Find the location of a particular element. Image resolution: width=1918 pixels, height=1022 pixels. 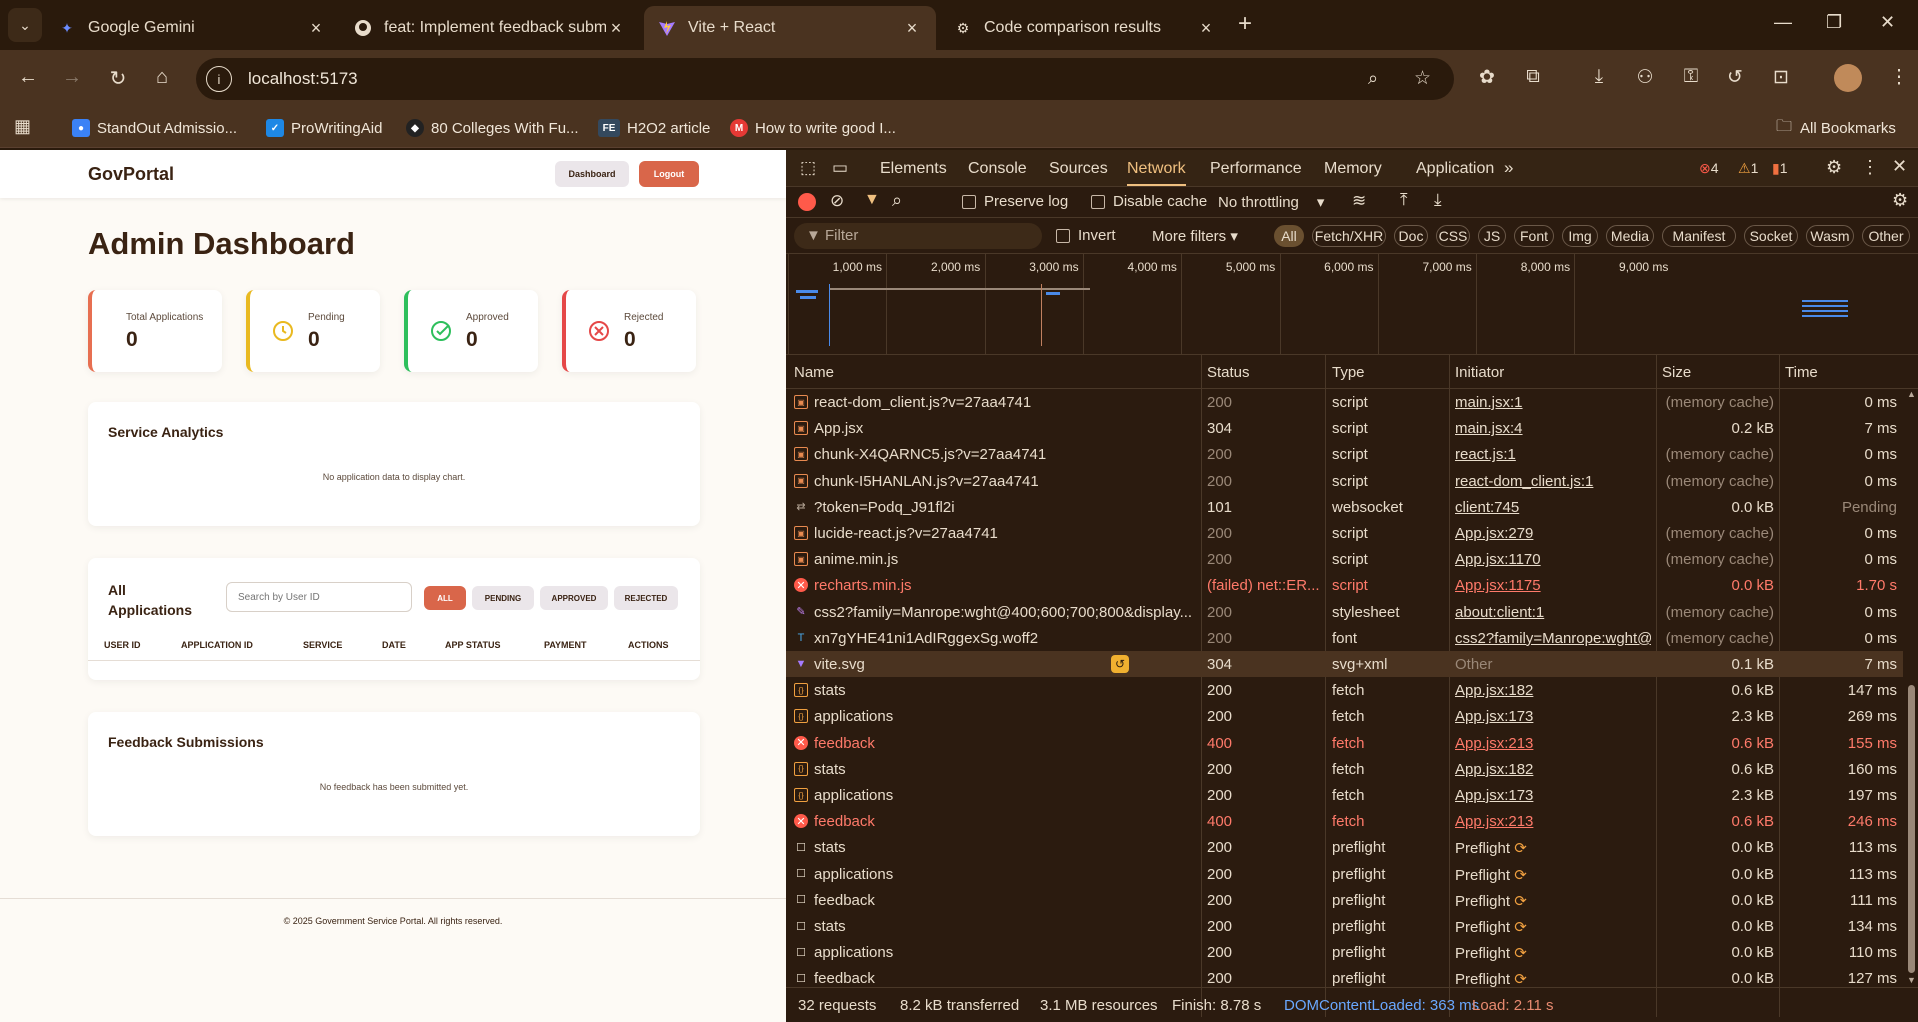

tab-elements: Elements is located at coordinates (913, 169).